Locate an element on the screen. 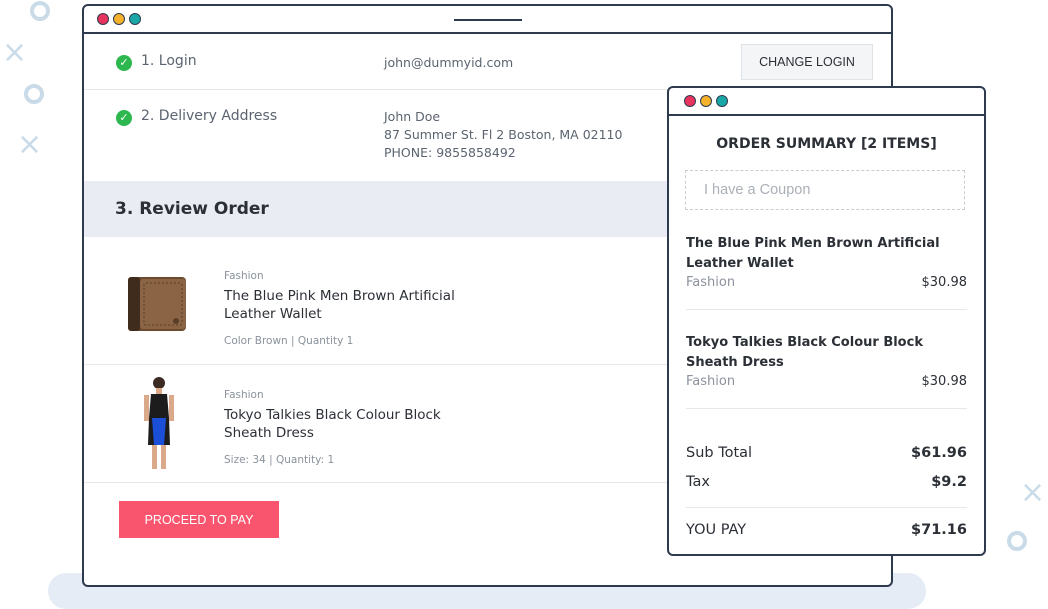  coupon-input is located at coordinates (825, 190).